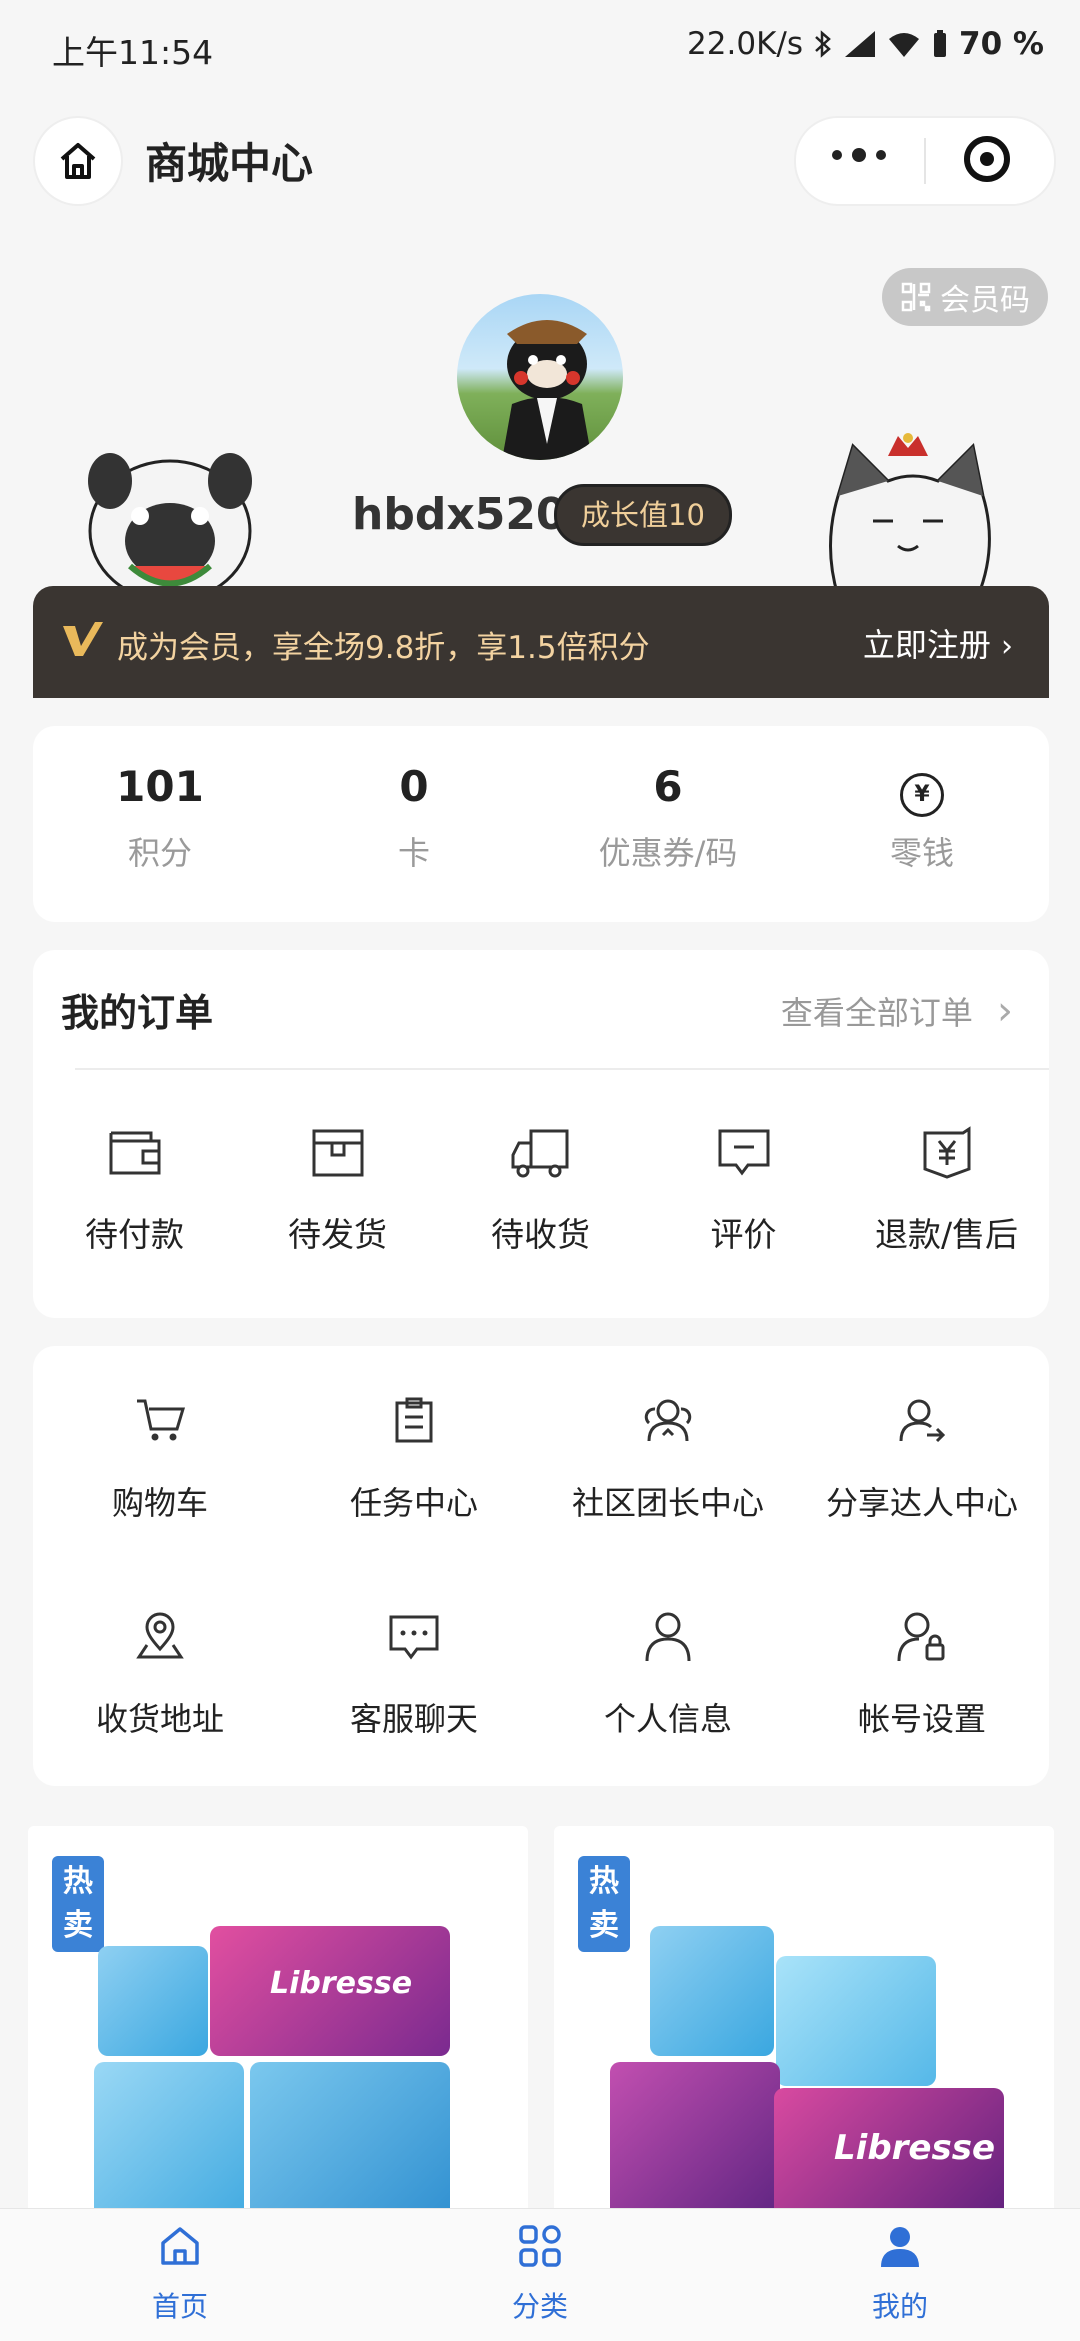  What do you see at coordinates (899, 2306) in the screenshot?
I see `tab-mine-label: 我的` at bounding box center [899, 2306].